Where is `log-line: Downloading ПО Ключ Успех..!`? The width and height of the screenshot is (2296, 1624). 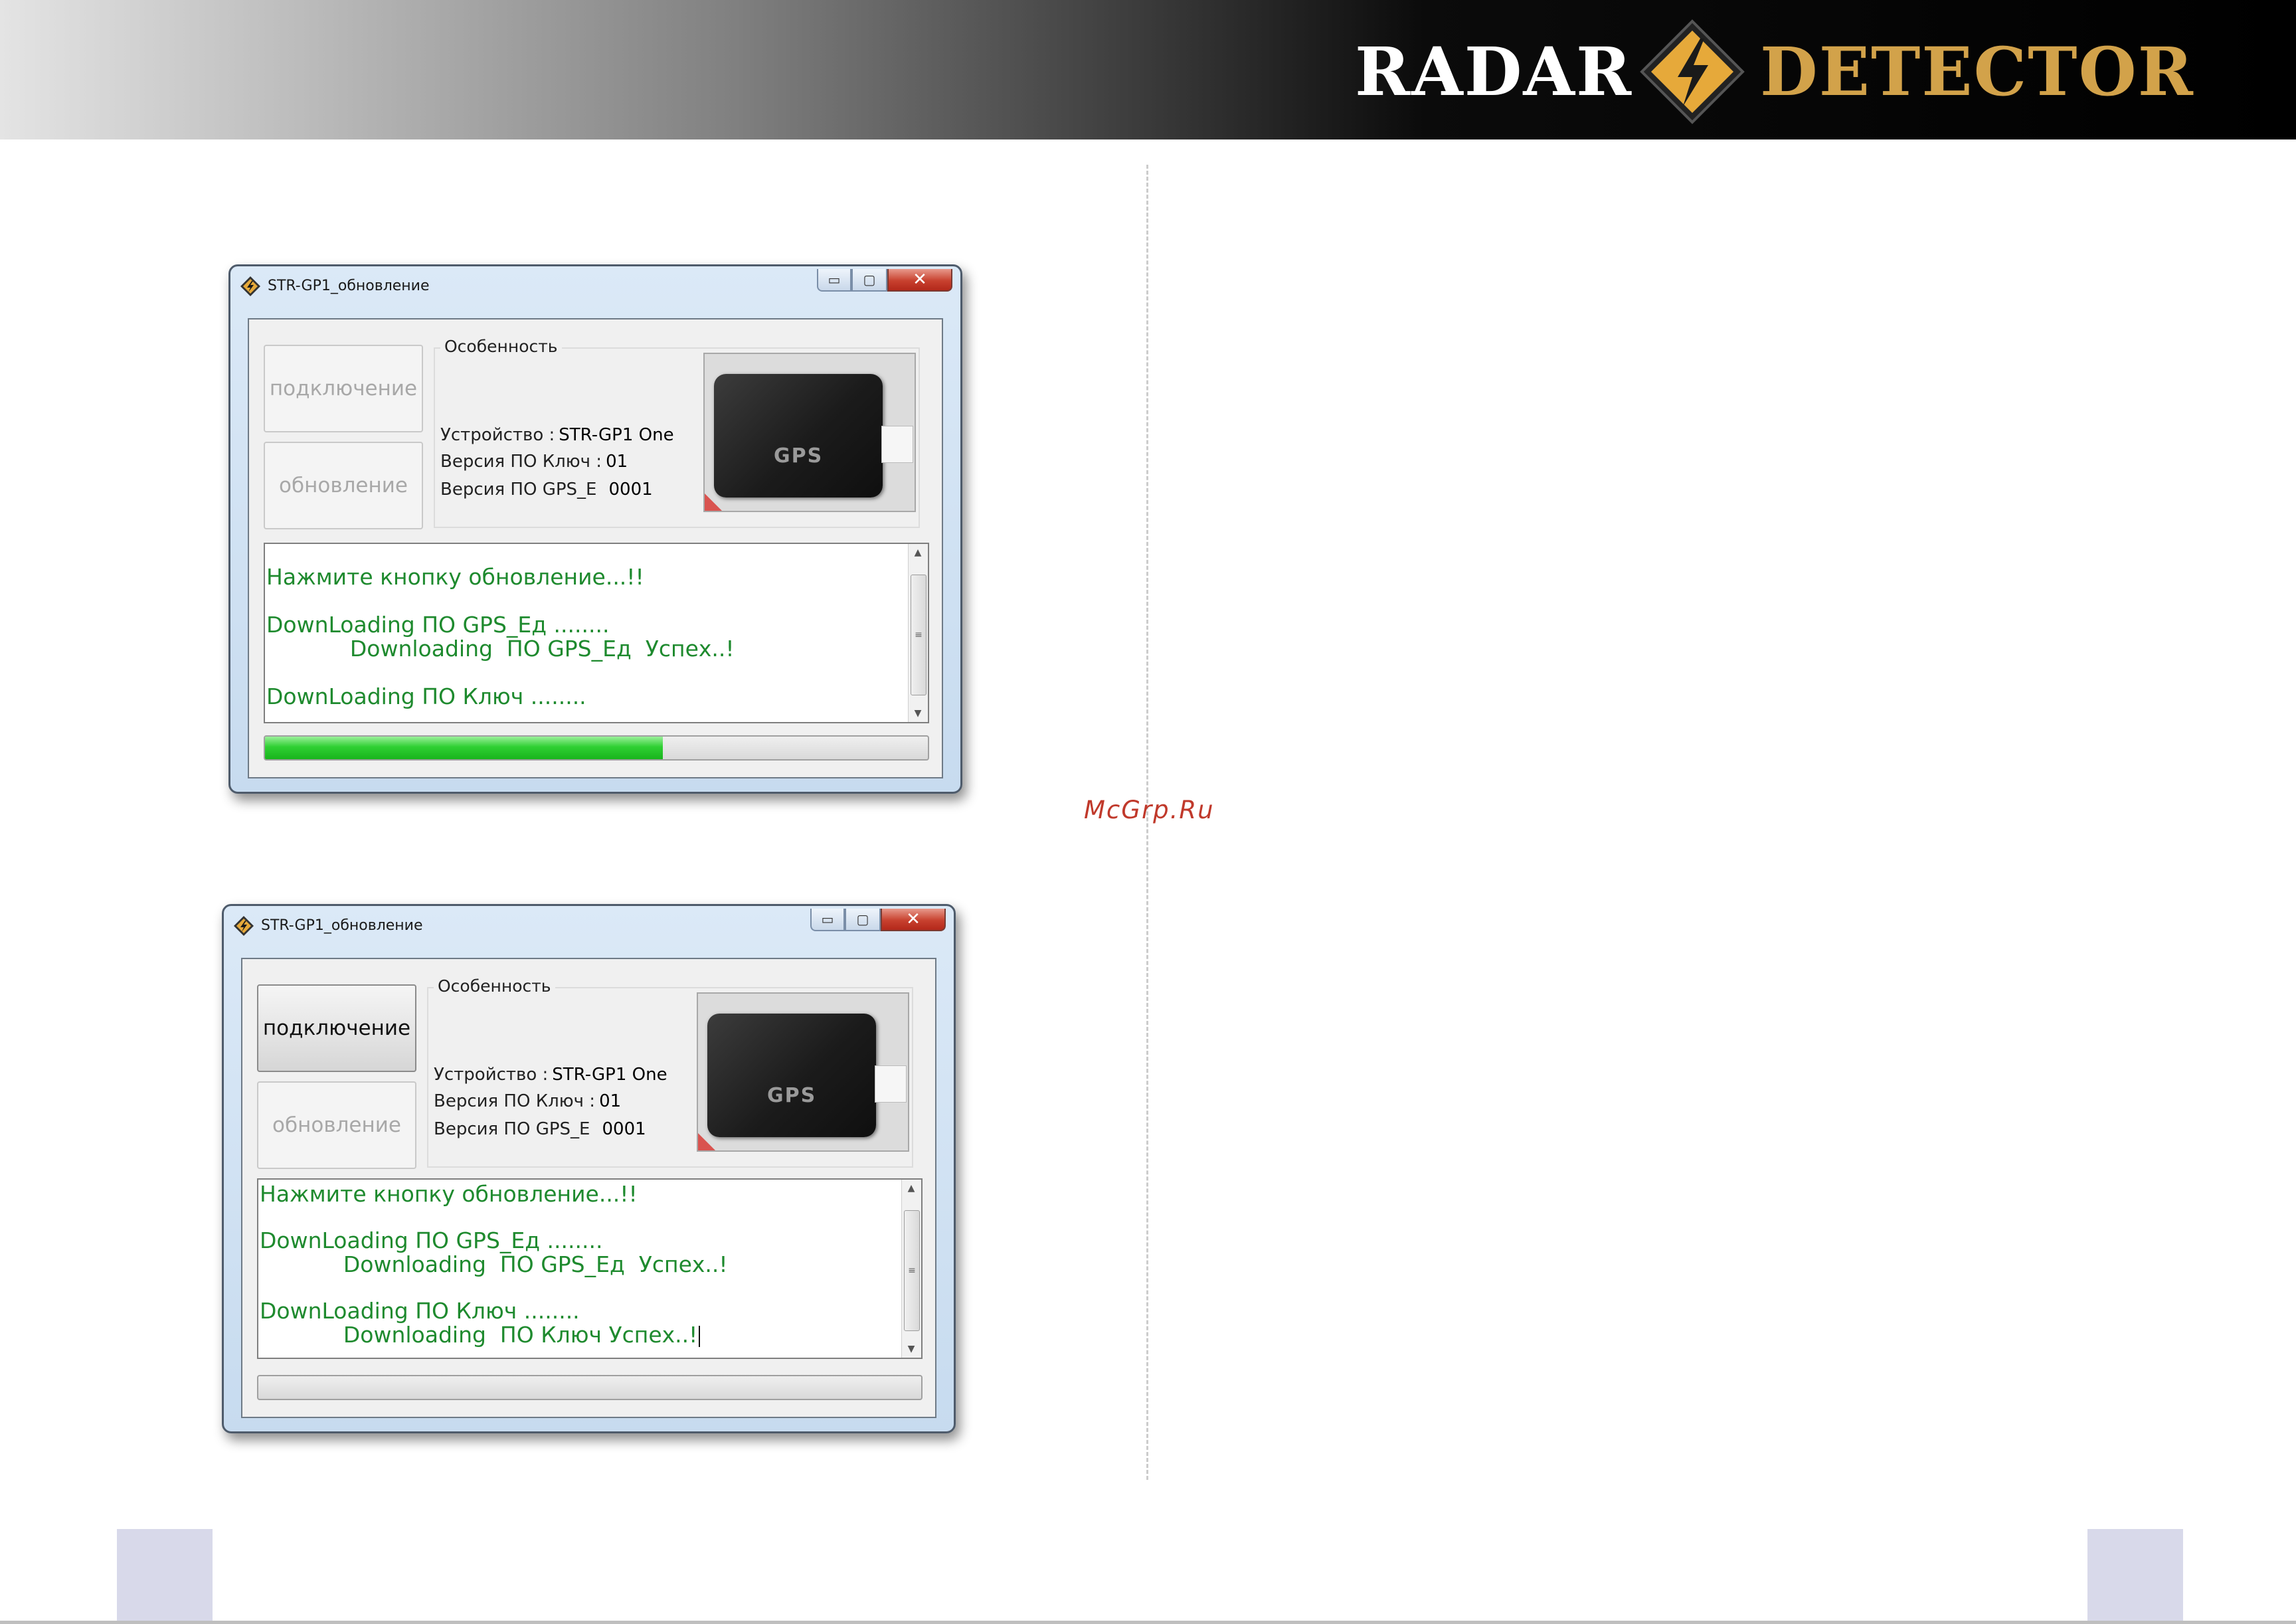 log-line: Downloading ПО Ключ Успех..! is located at coordinates (479, 1335).